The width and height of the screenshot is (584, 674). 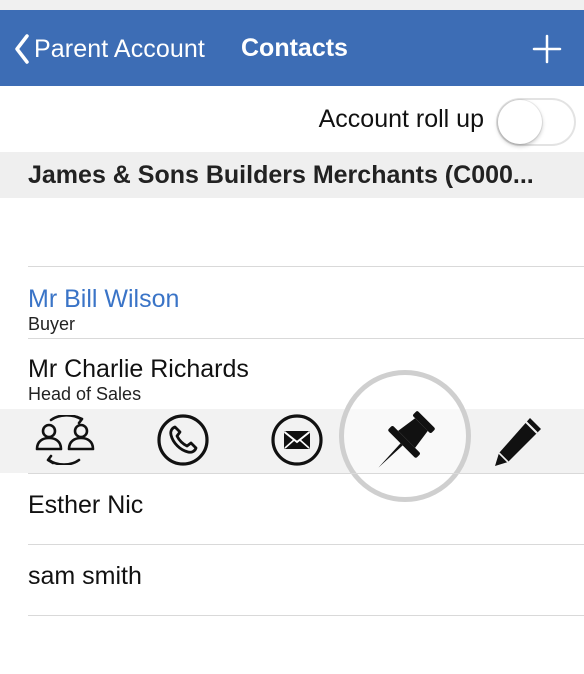 I want to click on edit-button, so click(x=516, y=443).